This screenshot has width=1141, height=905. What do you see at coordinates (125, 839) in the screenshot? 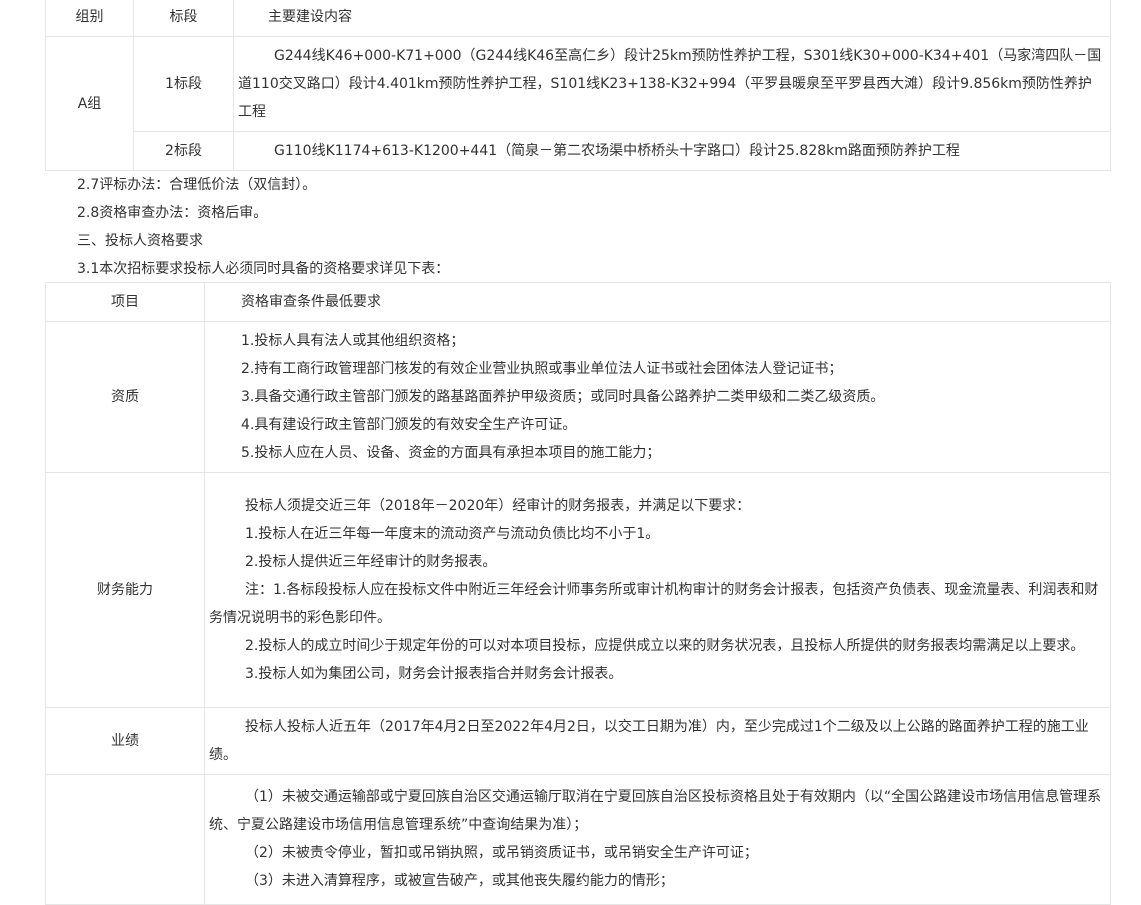
I see `item-cell` at bounding box center [125, 839].